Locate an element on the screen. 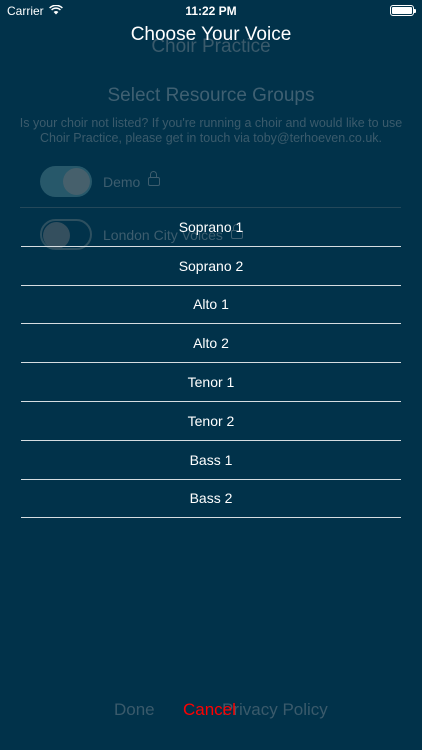 This screenshot has width=422, height=750. voice-option-tenor-2: Tenor 2 is located at coordinates (211, 421).